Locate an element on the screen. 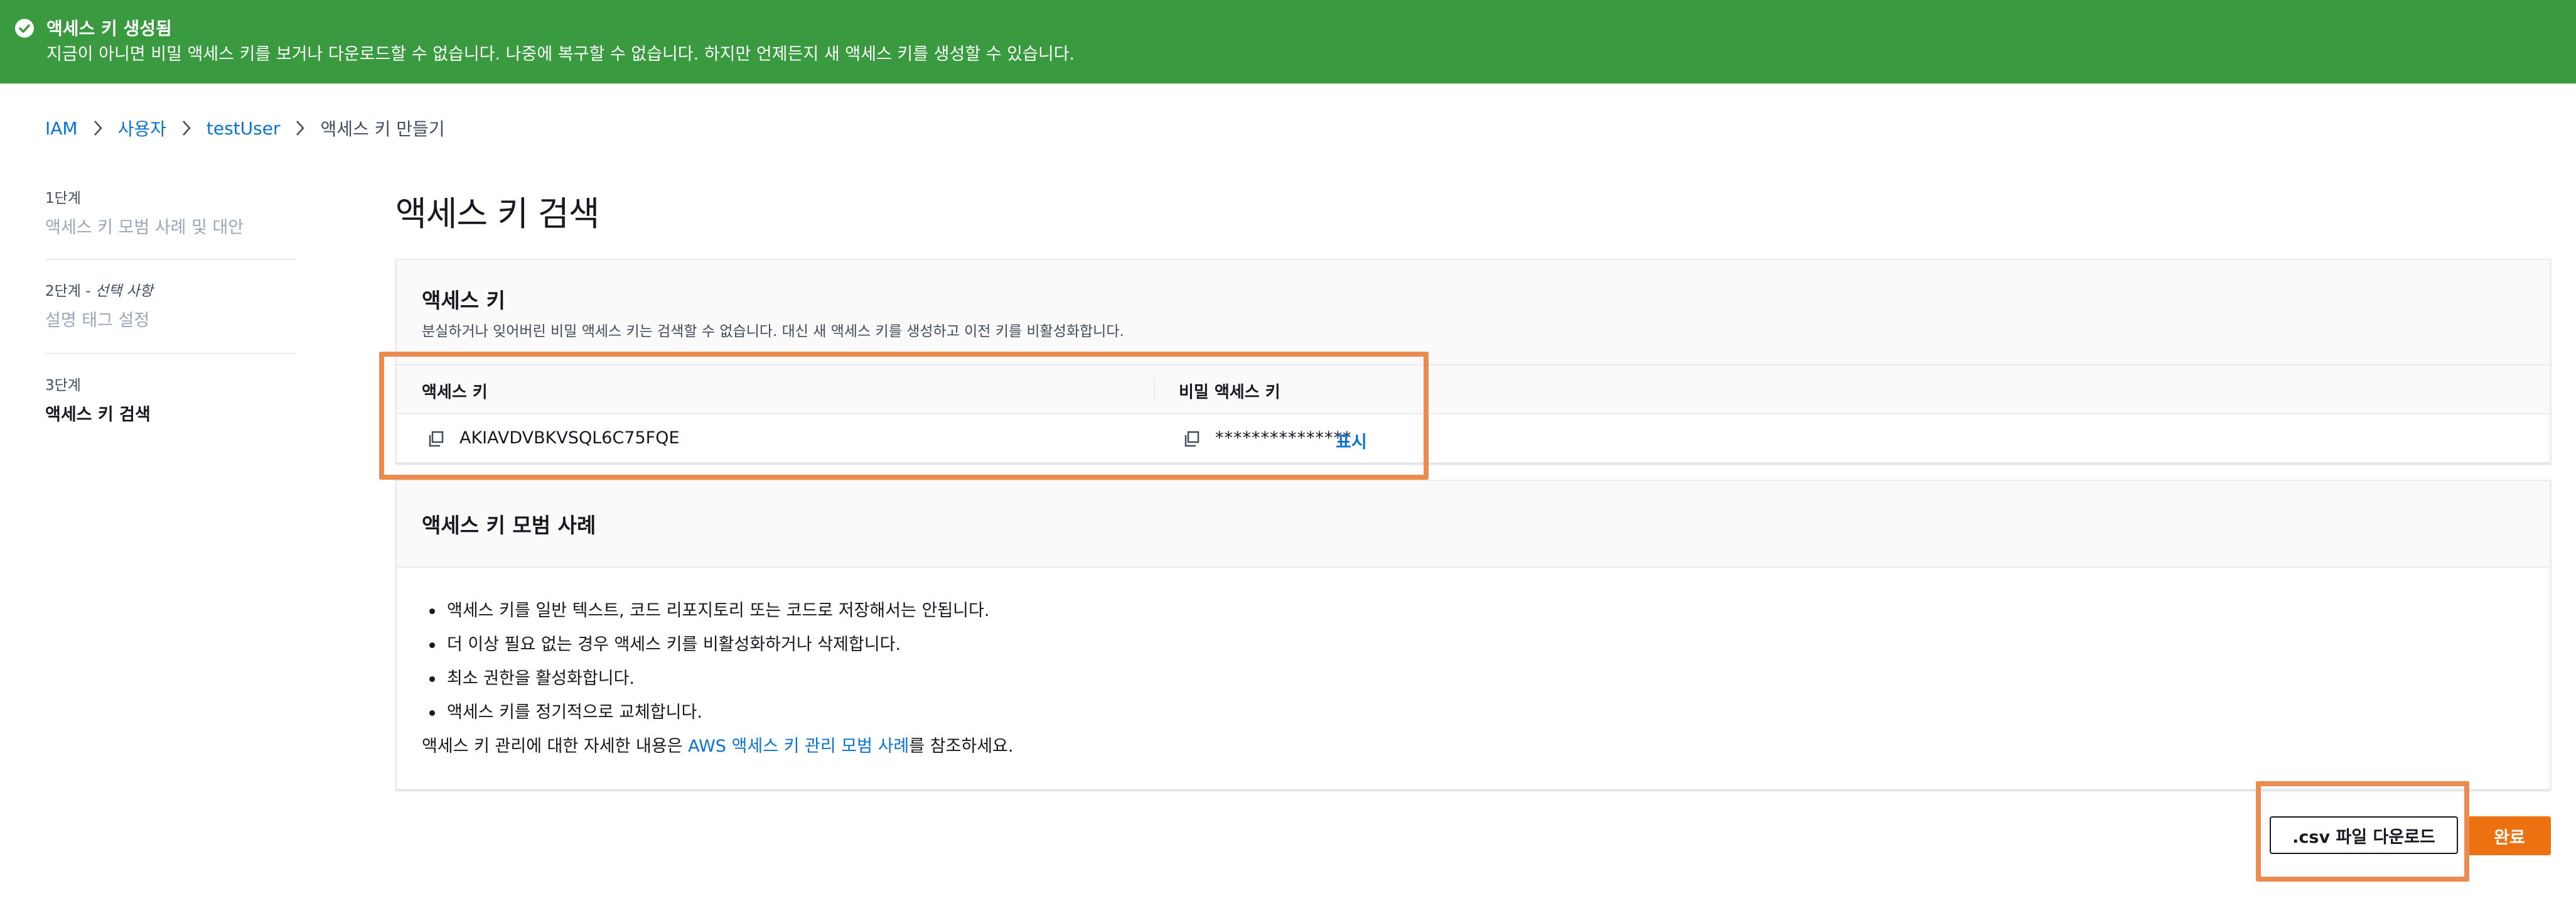 The height and width of the screenshot is (903, 2576). step-2-optional: 선택 사항 is located at coordinates (124, 291).